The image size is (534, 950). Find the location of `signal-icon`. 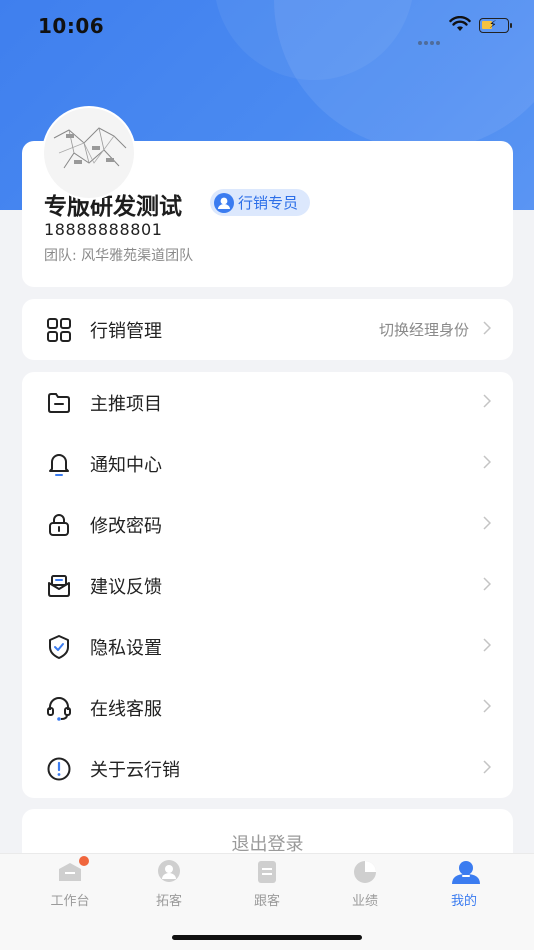

signal-icon is located at coordinates (430, 39).